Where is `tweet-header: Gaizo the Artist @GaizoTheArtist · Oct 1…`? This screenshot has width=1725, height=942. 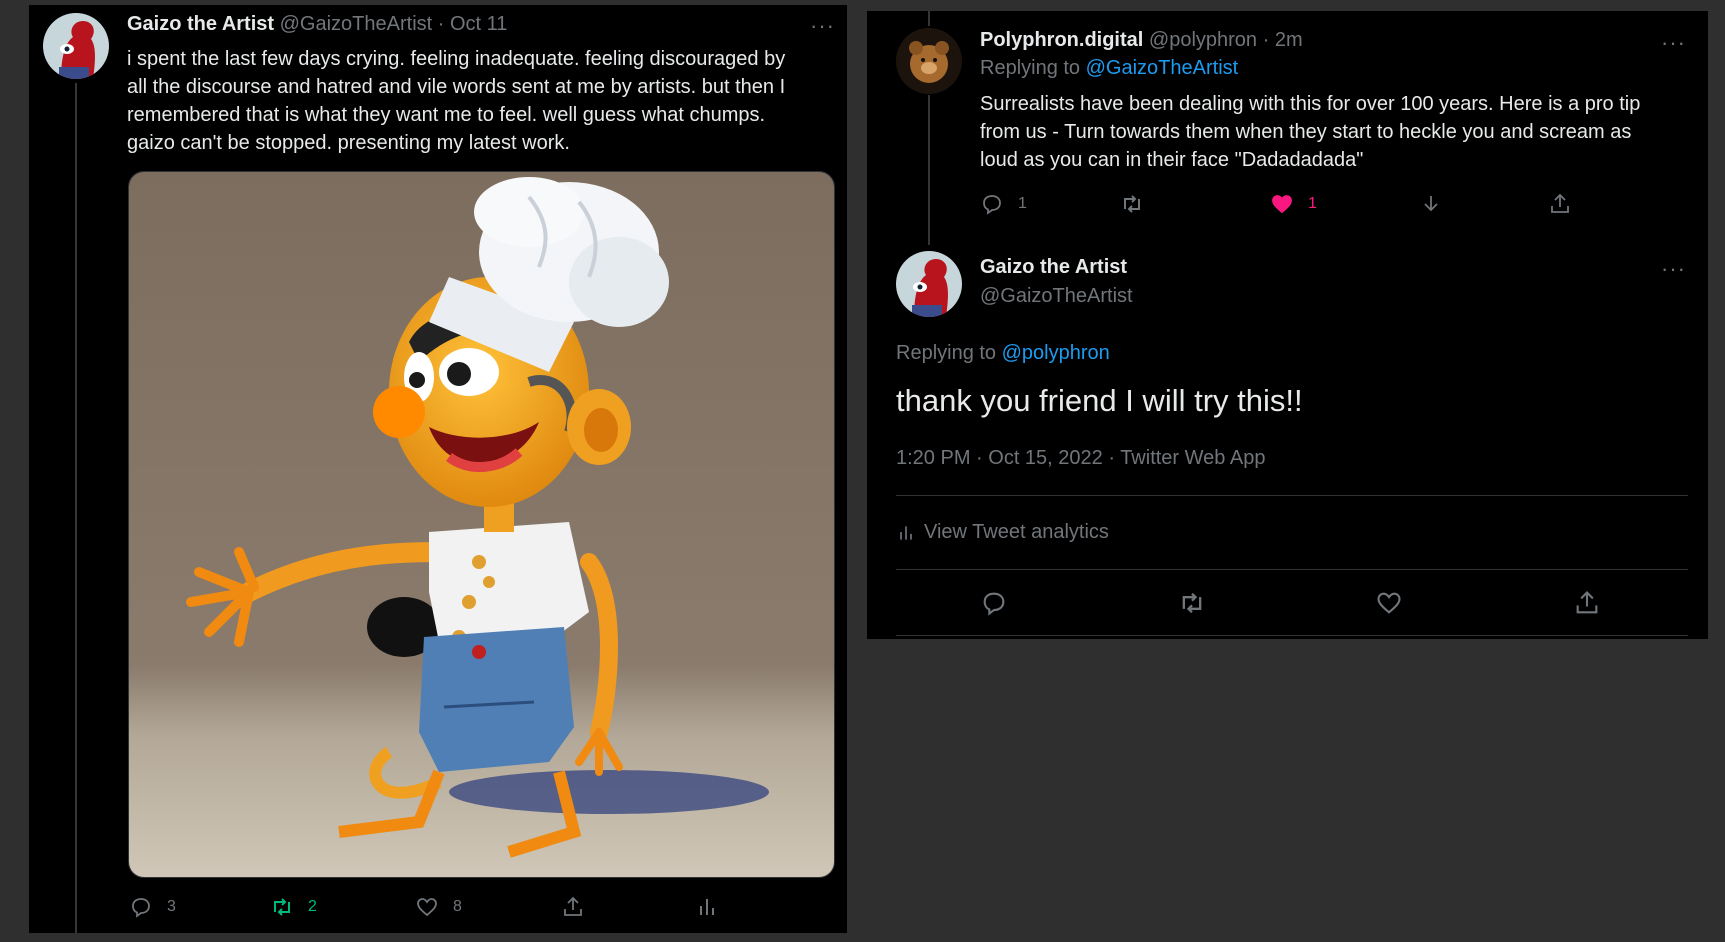
tweet-header: Gaizo the Artist @GaizoTheArtist · Oct 1… is located at coordinates (317, 24).